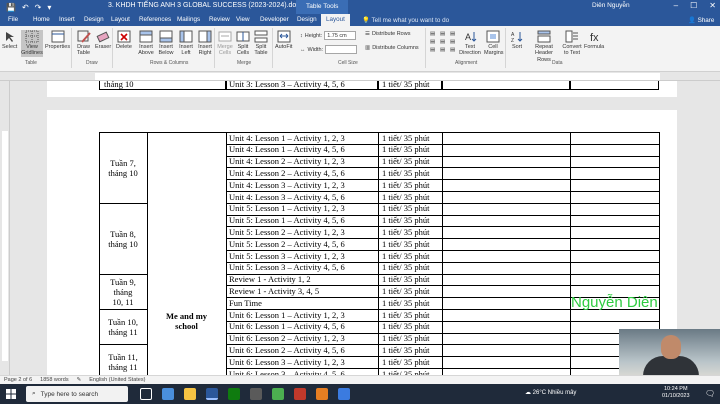 Image resolution: width=720 pixels, height=404 pixels. What do you see at coordinates (188, 19) in the screenshot?
I see `tab-mailings: Mailings` at bounding box center [188, 19].